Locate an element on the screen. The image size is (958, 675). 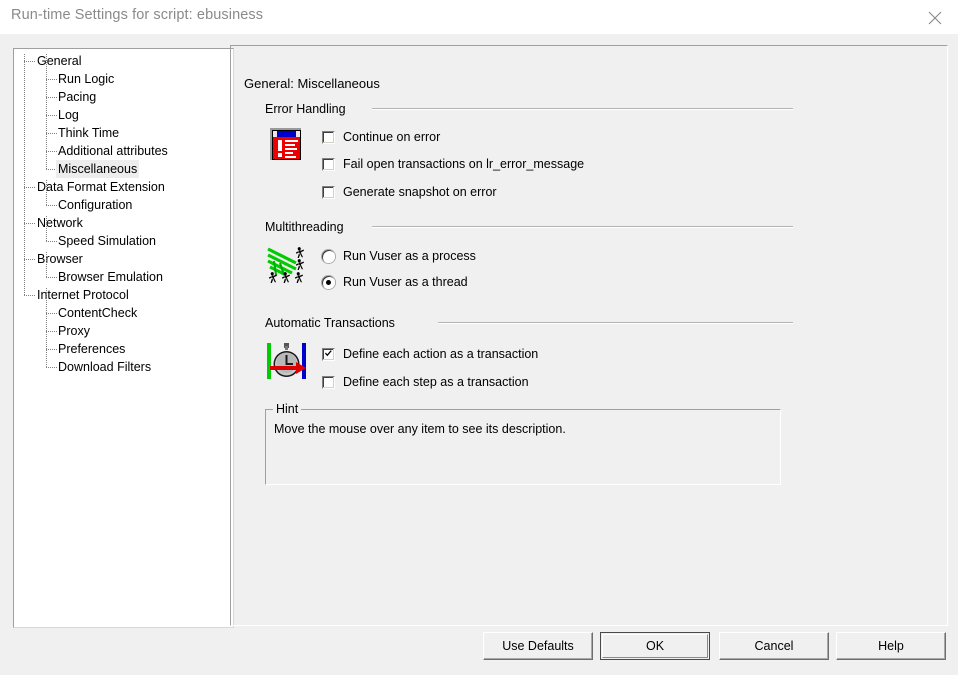
checkbox-define-step-as-transaction-label: Define each step as a transaction is located at coordinates (436, 382).